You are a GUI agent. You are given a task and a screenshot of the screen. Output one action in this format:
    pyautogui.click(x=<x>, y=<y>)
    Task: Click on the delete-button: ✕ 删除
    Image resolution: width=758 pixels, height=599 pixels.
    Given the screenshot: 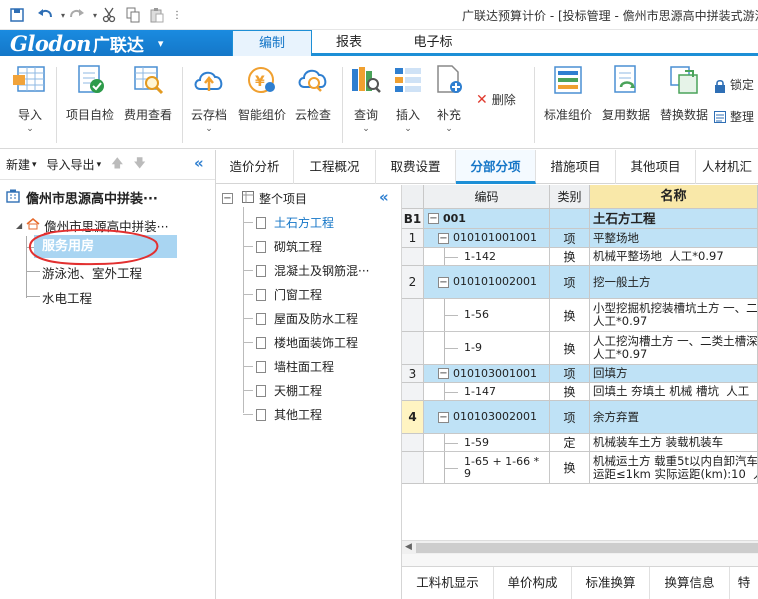 What is the action you would take?
    pyautogui.click(x=496, y=99)
    